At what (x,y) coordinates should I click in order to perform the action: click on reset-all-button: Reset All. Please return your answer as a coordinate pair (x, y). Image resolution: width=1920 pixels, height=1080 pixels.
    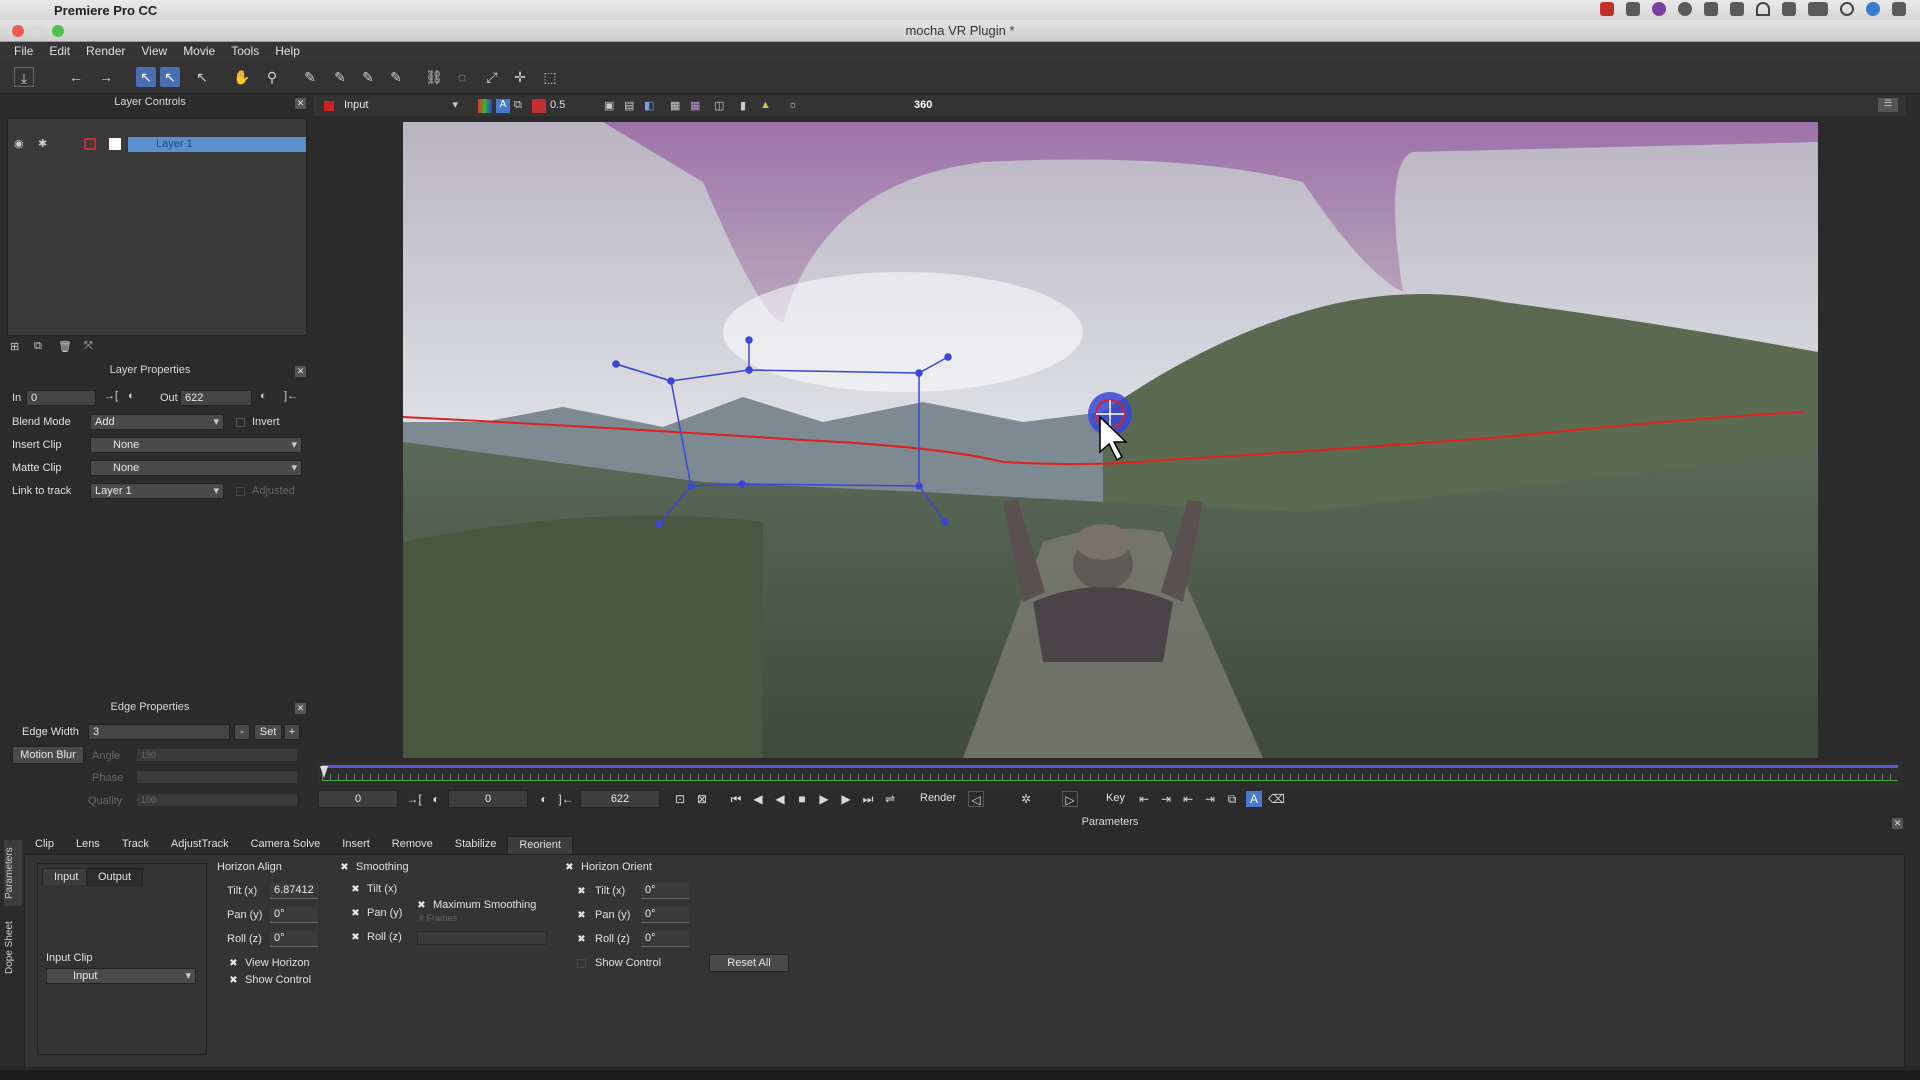
    Looking at the image, I should click on (749, 963).